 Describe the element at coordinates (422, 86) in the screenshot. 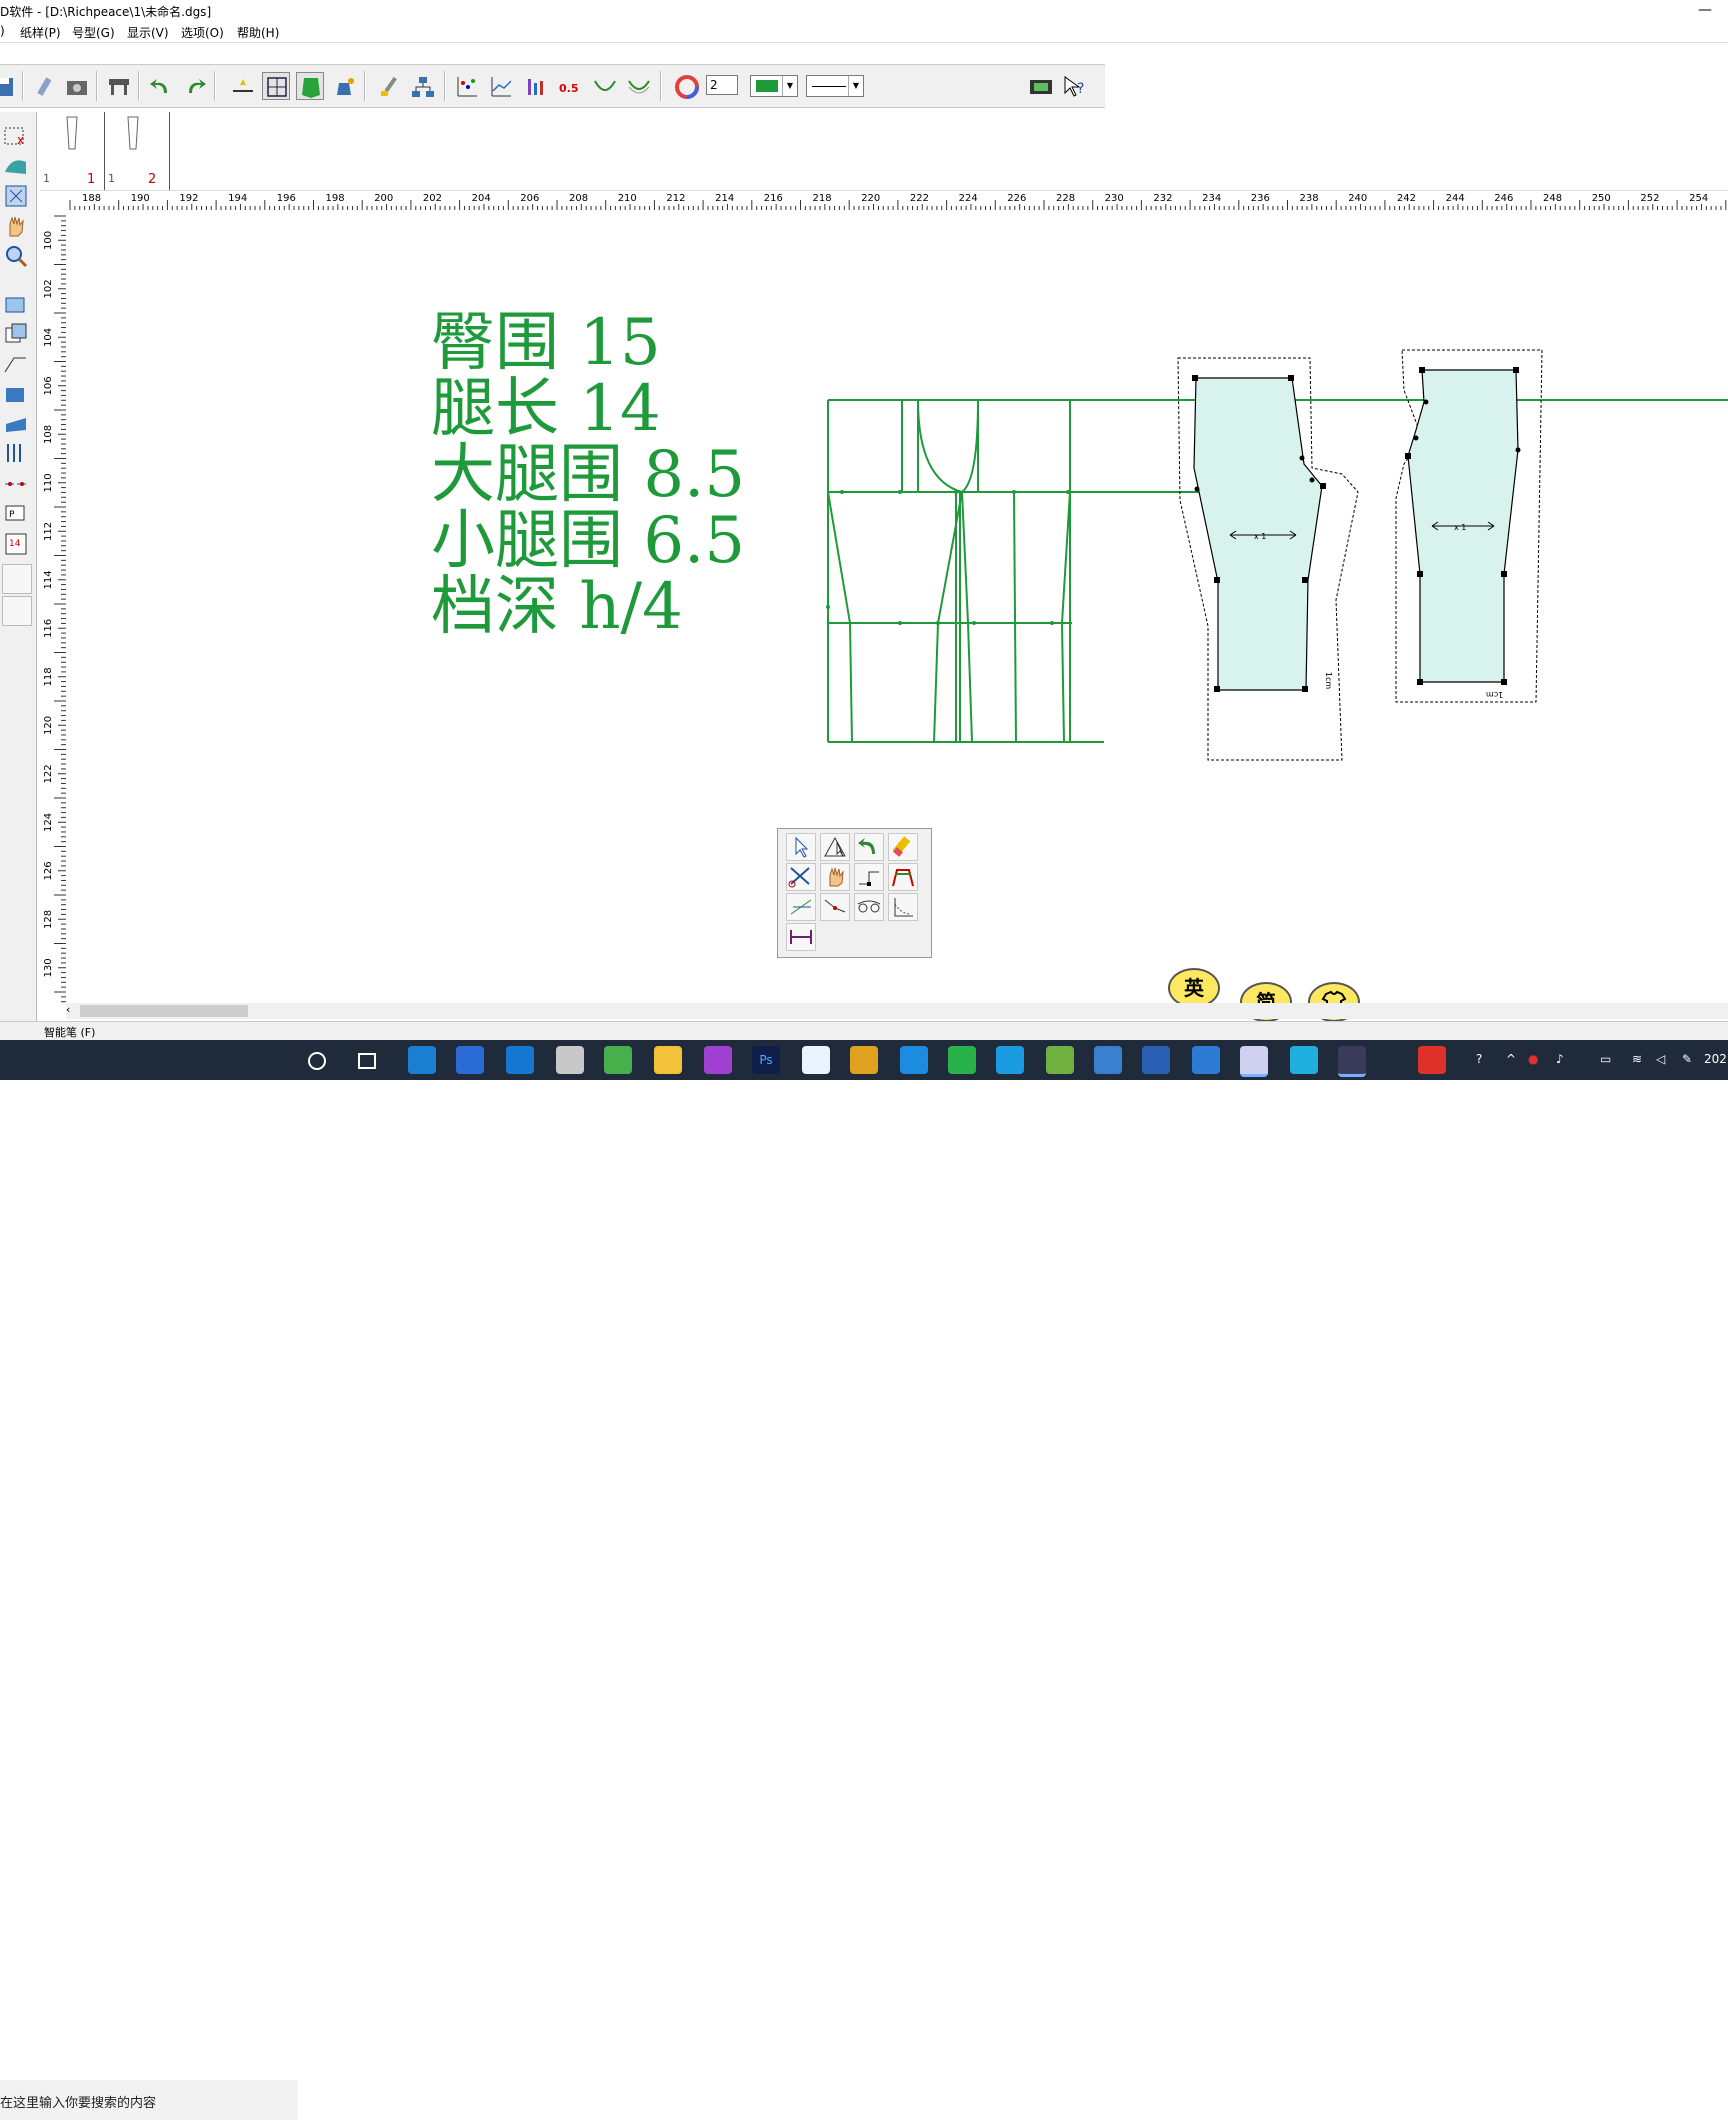

I see `tree-icon` at that location.